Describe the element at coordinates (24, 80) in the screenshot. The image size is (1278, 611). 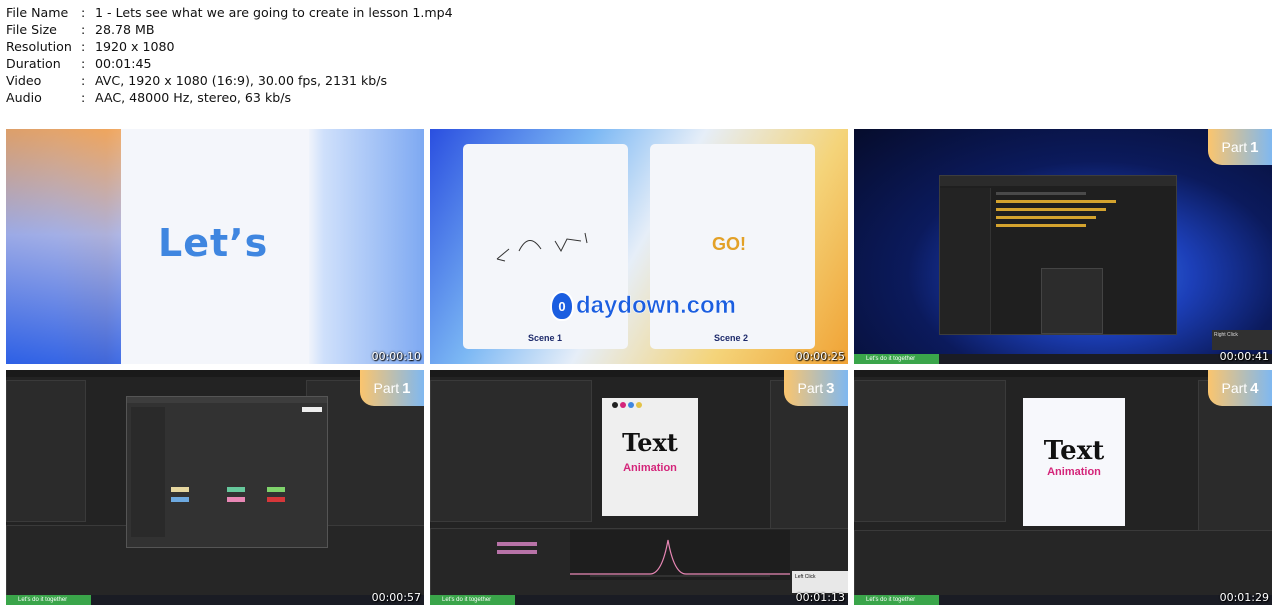
I see `info-key: Video` at that location.